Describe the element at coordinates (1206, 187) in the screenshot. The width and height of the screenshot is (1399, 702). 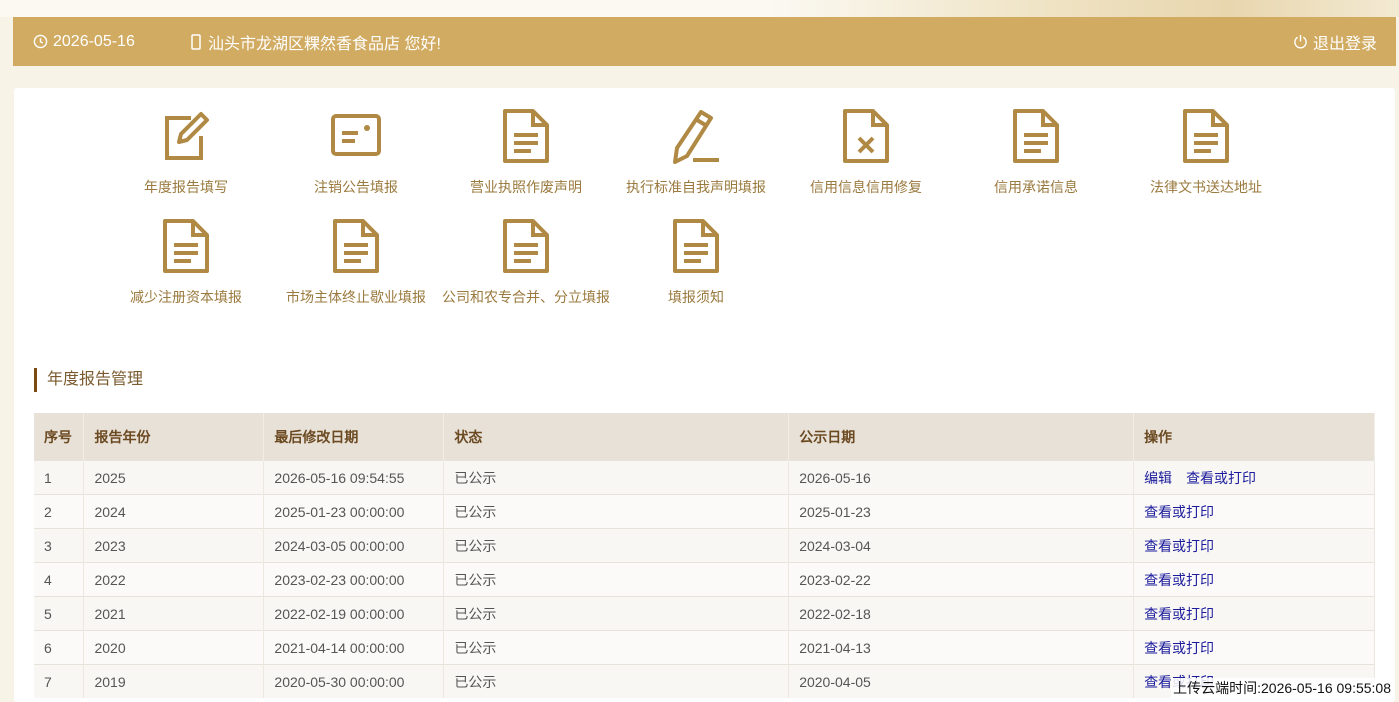
I see `menu-label: 法律文书送达地址` at that location.